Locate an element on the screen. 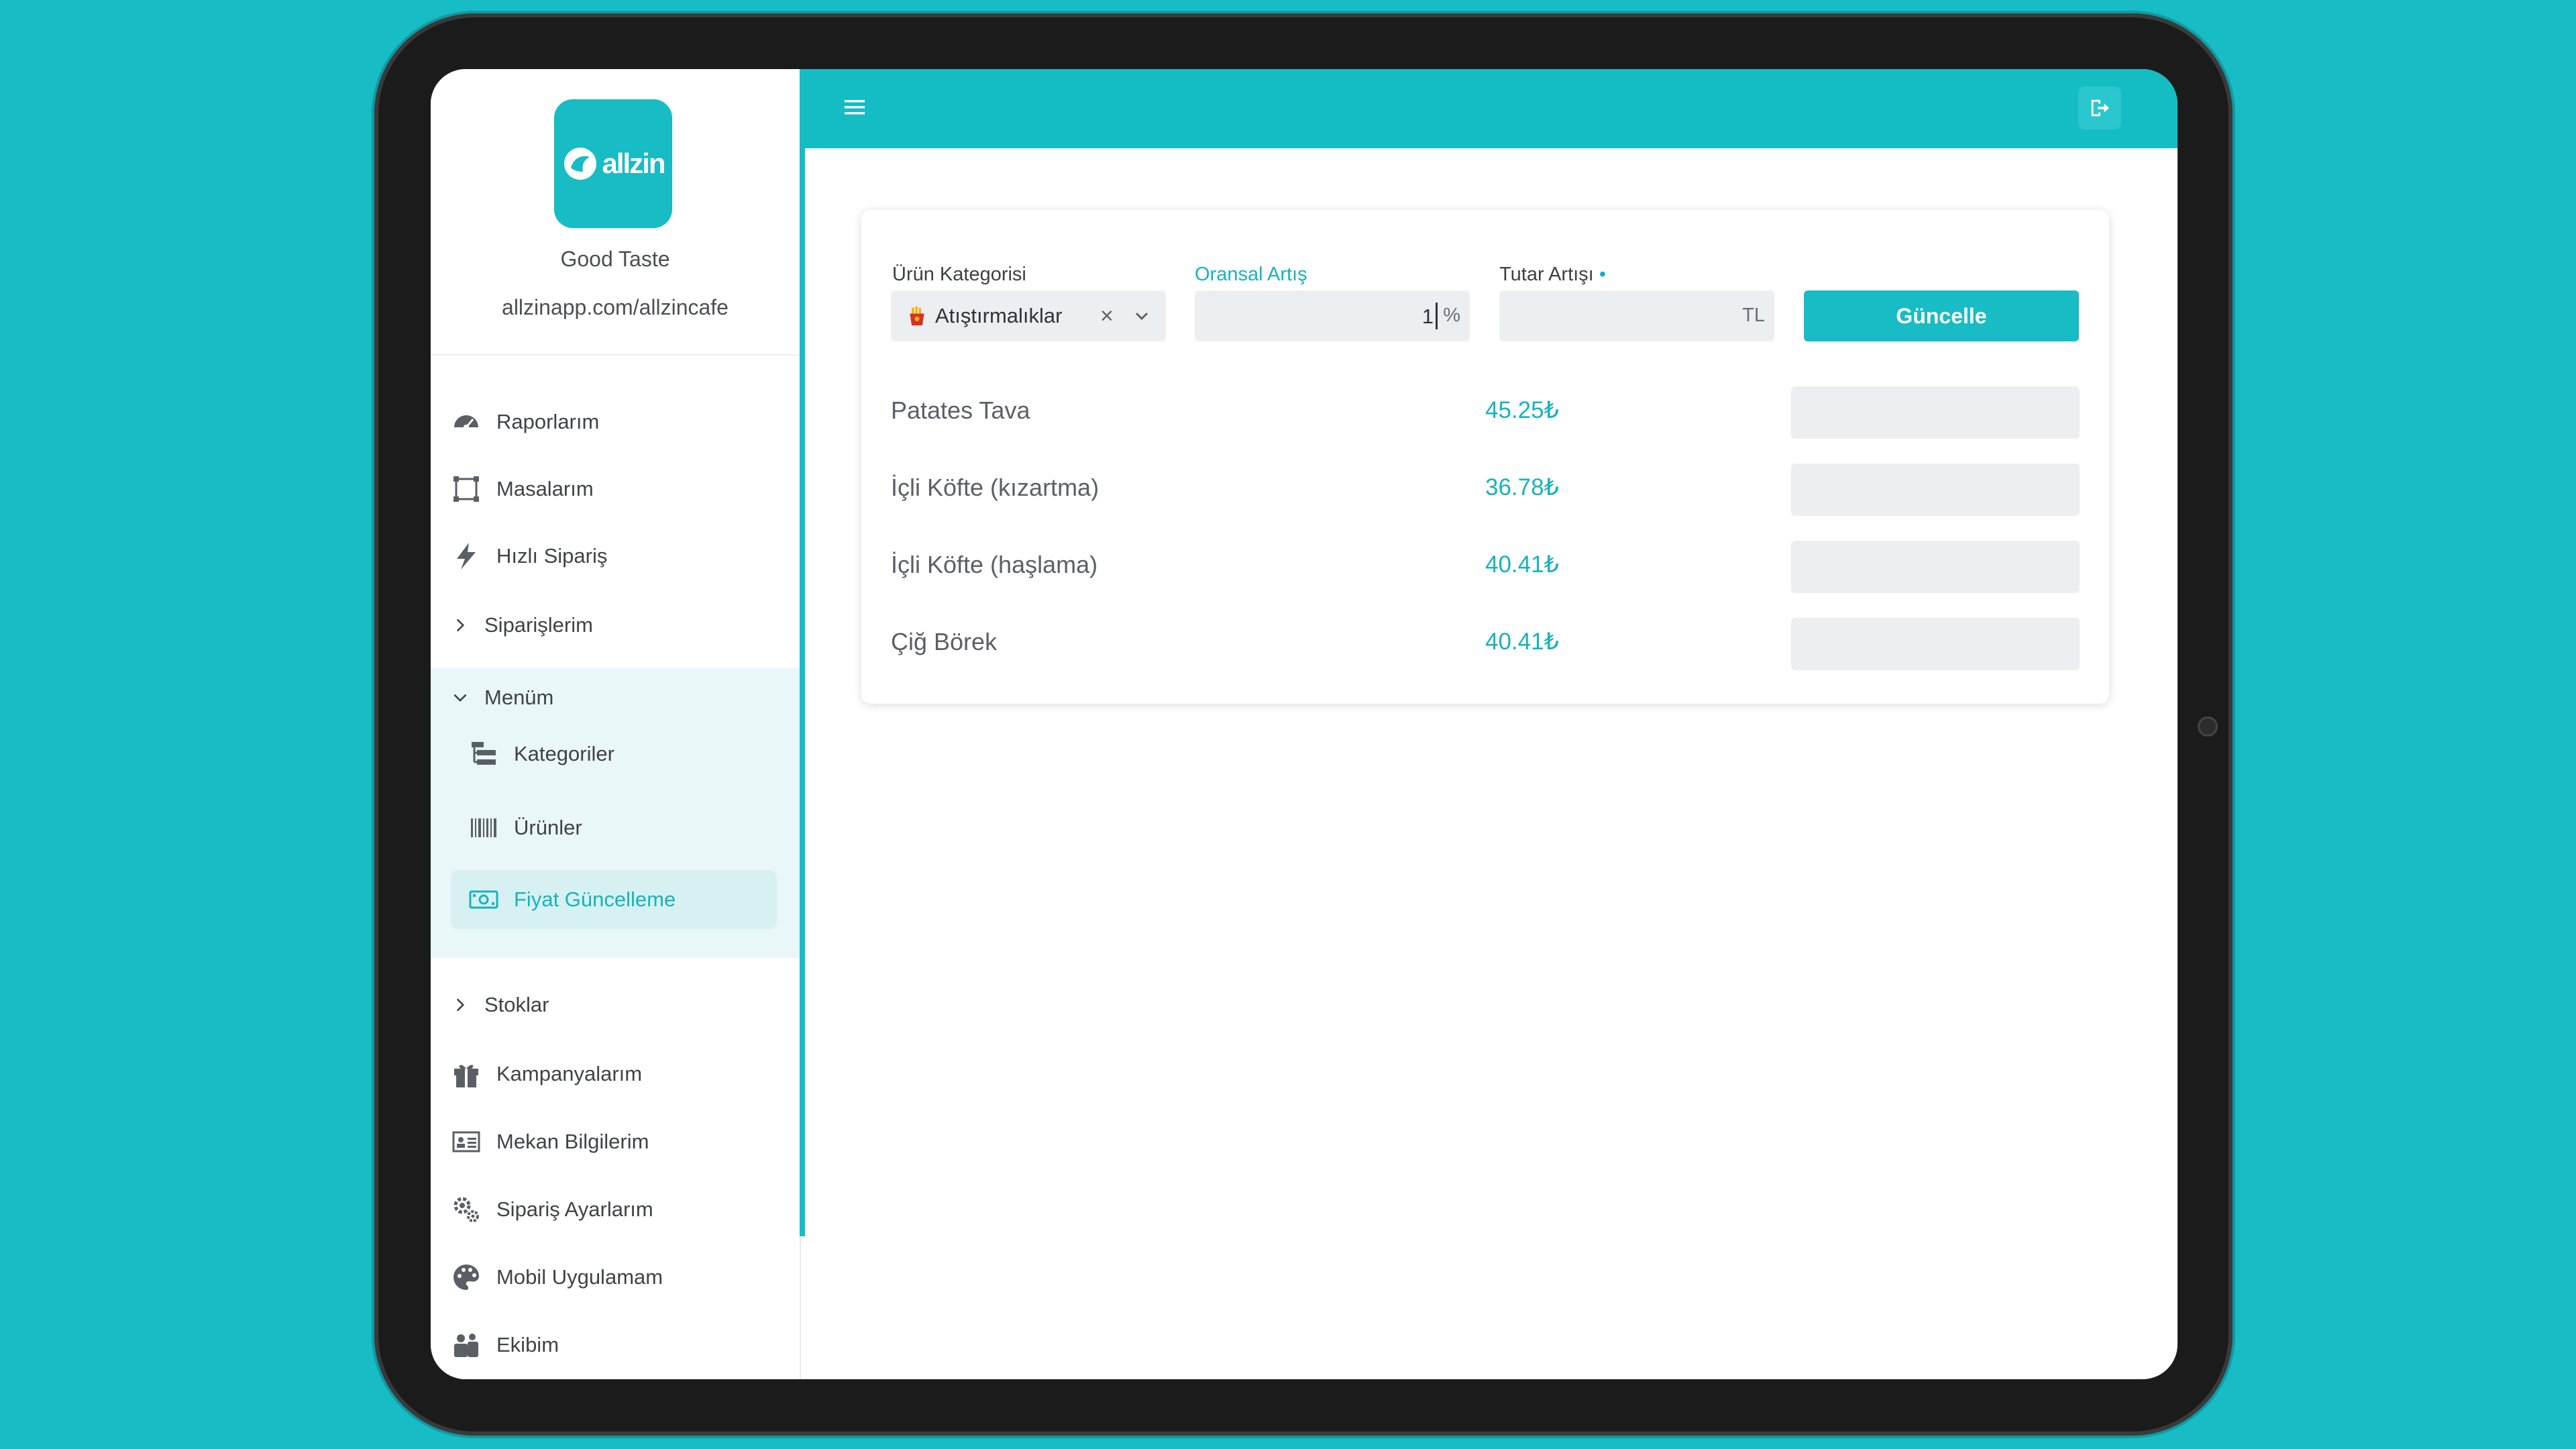 This screenshot has width=2576, height=1449. category-label: Ürün Kategorisi is located at coordinates (959, 274).